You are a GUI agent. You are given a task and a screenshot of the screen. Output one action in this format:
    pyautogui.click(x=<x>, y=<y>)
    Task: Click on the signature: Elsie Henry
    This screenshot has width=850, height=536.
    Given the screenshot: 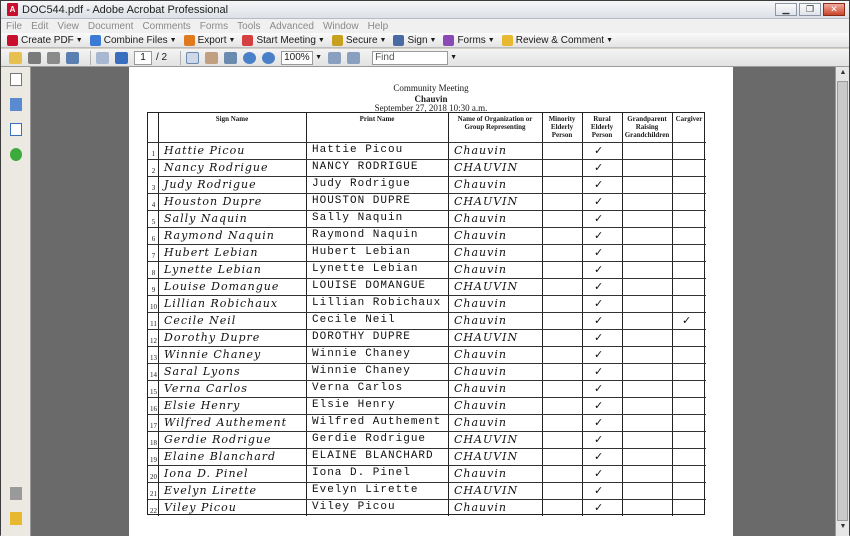 What is the action you would take?
    pyautogui.click(x=202, y=405)
    